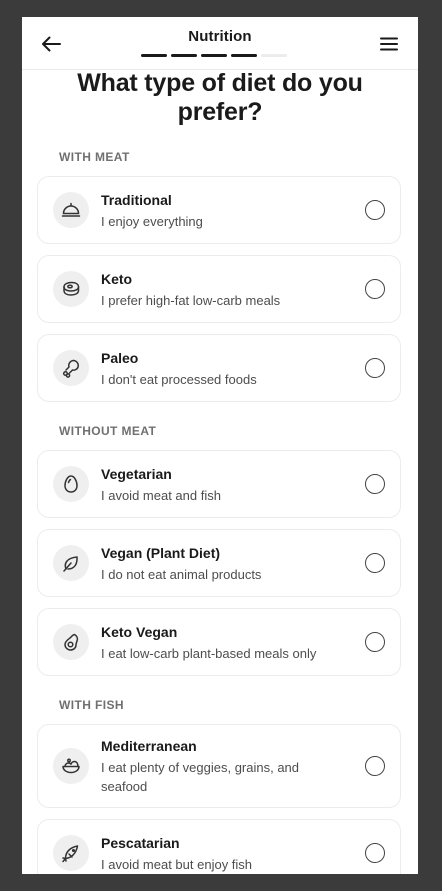  What do you see at coordinates (91, 705) in the screenshot?
I see `section-label-with-fish: WITH FISH` at bounding box center [91, 705].